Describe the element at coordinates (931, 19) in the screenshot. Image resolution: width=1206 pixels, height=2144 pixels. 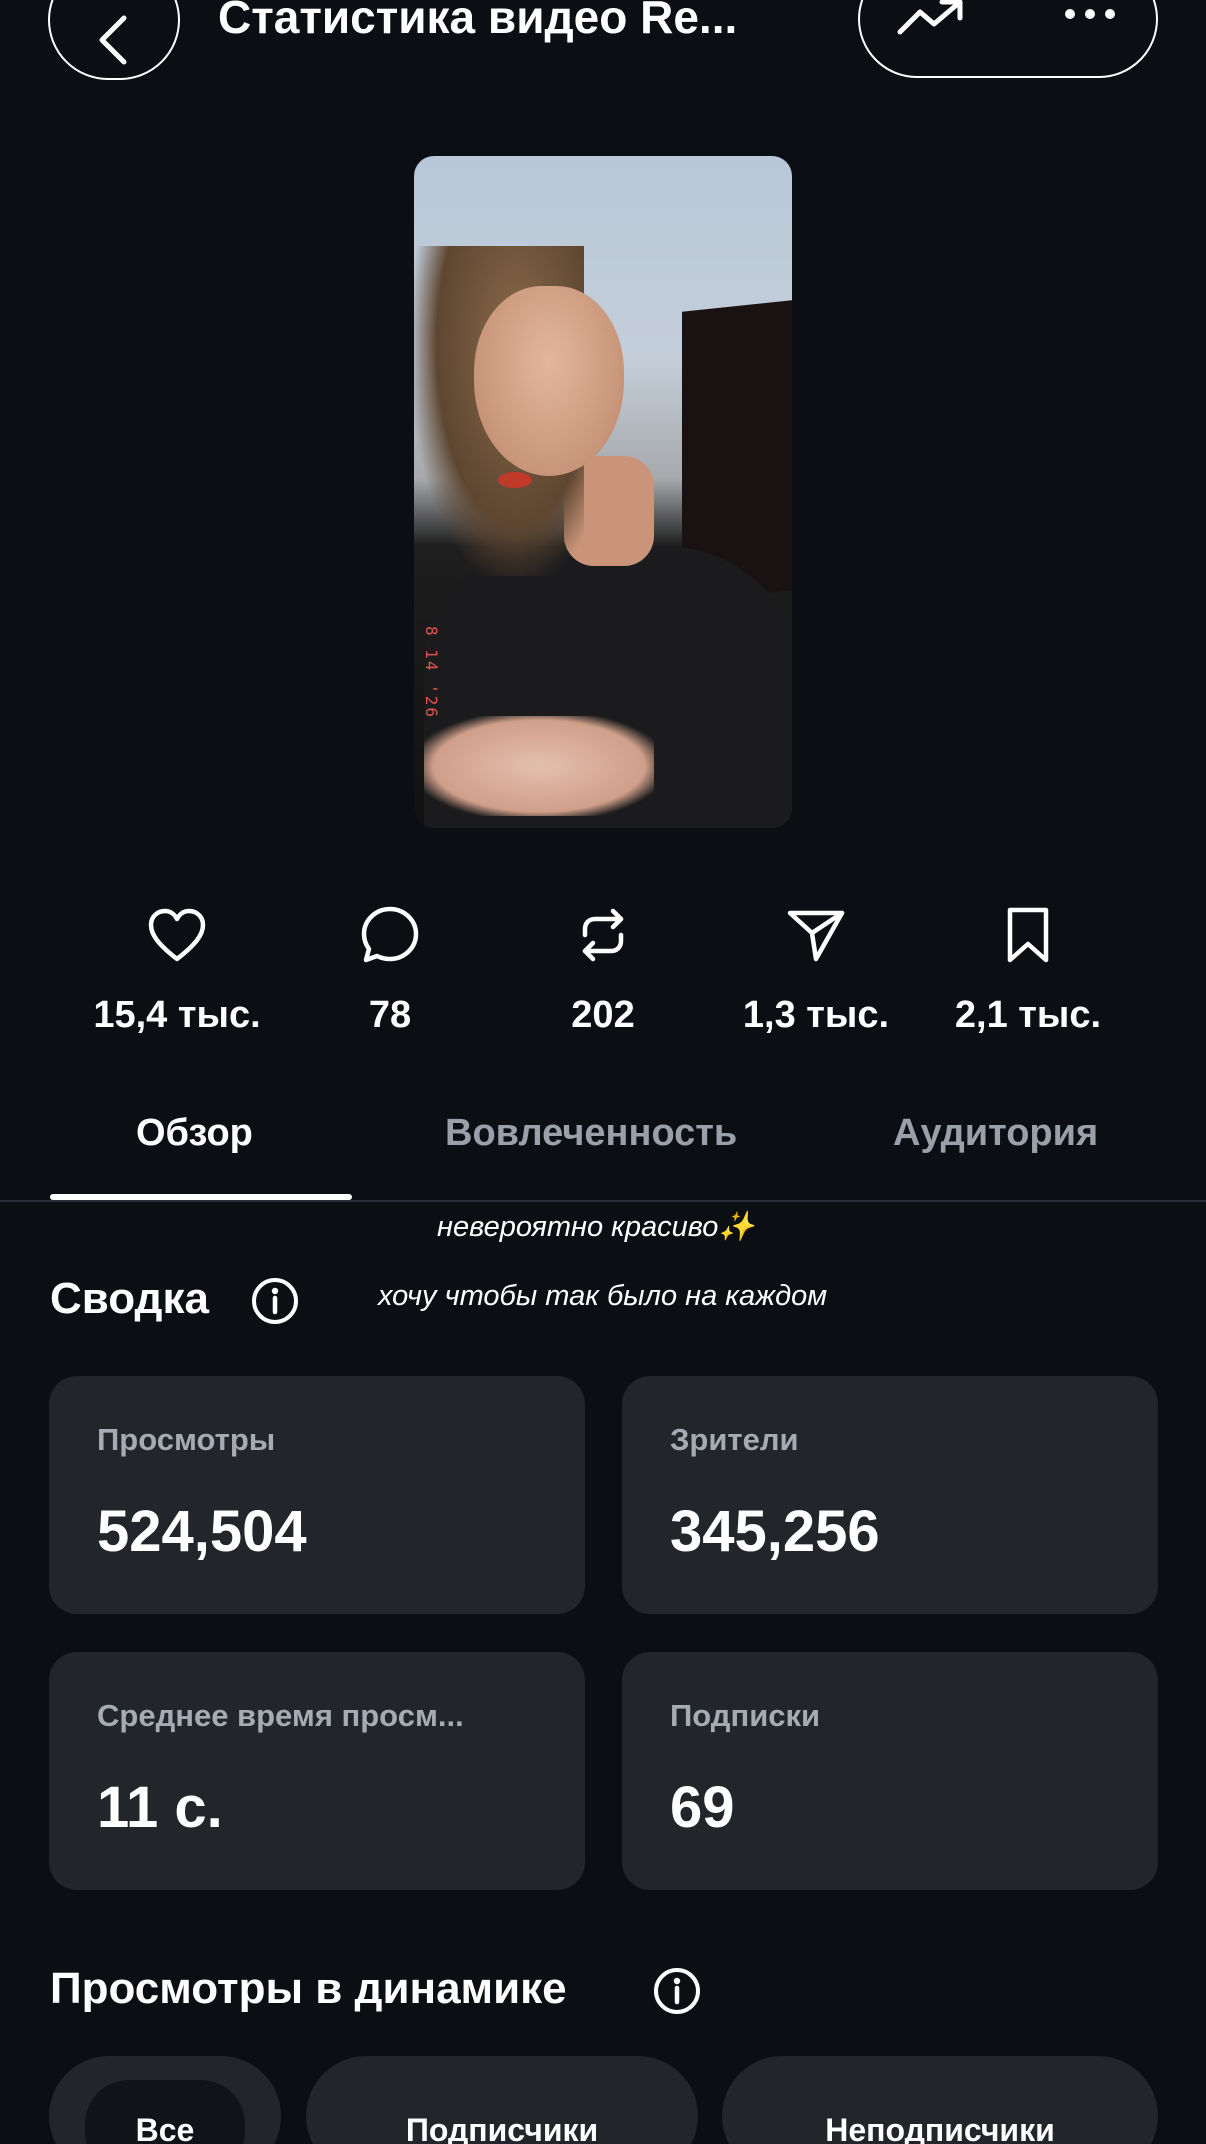
I see `trending-up-icon` at that location.